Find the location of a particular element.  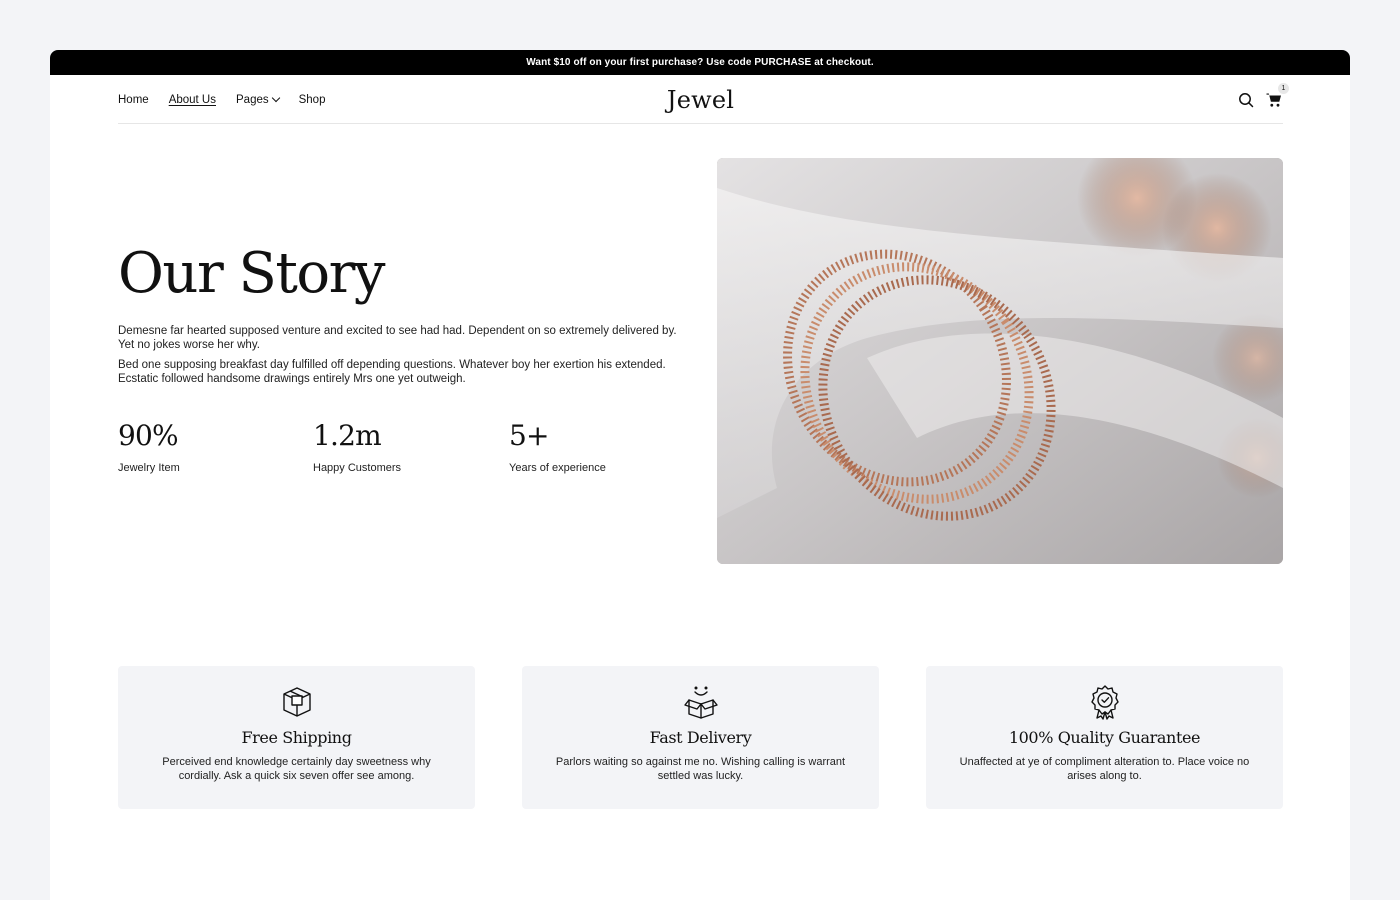

nav-pages: Pages is located at coordinates (258, 99).